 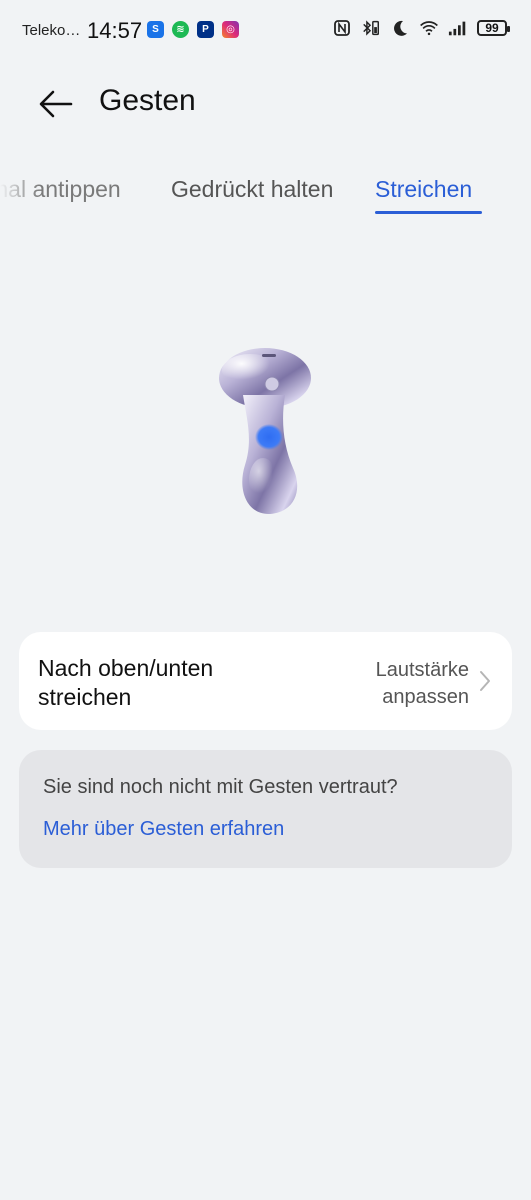 What do you see at coordinates (493, 28) in the screenshot?
I see `battery-indicator: 99` at bounding box center [493, 28].